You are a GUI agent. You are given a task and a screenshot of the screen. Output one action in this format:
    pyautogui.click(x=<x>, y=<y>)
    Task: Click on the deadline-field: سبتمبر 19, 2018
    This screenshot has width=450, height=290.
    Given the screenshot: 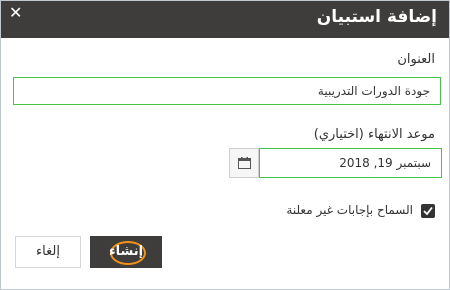 What is the action you would take?
    pyautogui.click(x=350, y=163)
    